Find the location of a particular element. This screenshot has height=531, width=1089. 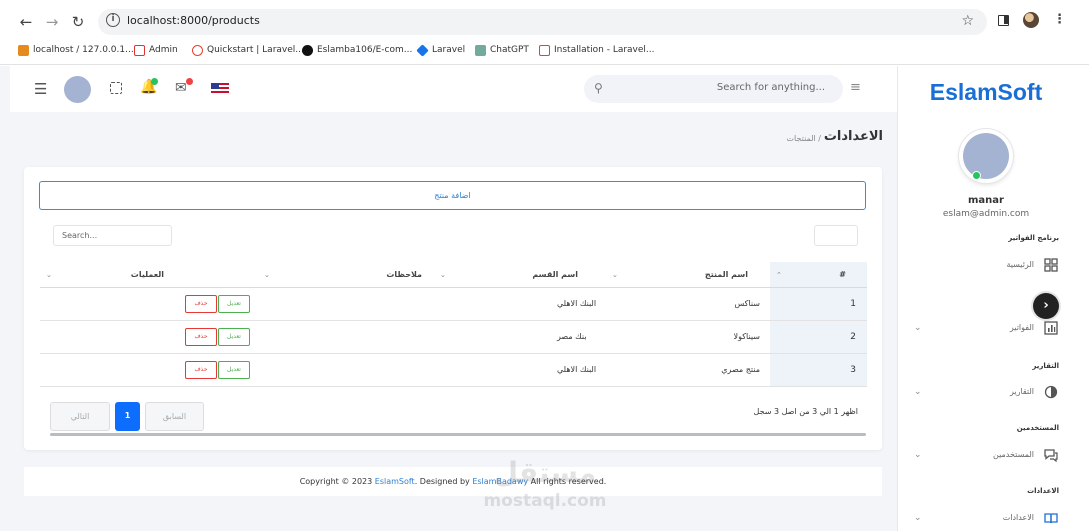

row-number-cell: 3 is located at coordinates (818, 370).